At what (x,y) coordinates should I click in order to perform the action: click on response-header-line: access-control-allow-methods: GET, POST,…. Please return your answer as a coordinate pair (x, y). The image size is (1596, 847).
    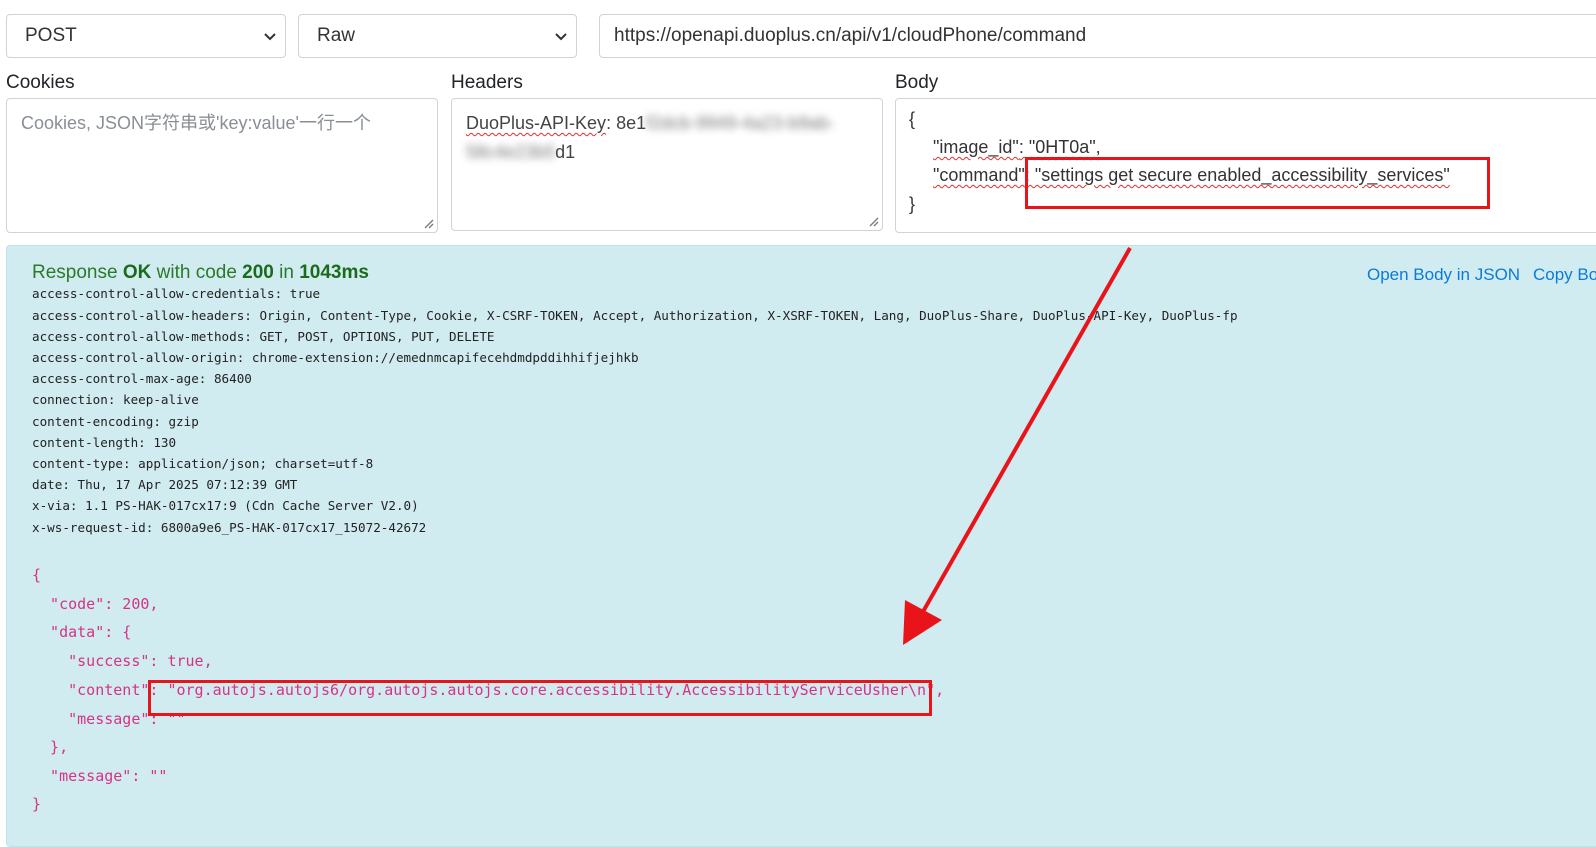
    Looking at the image, I should click on (263, 336).